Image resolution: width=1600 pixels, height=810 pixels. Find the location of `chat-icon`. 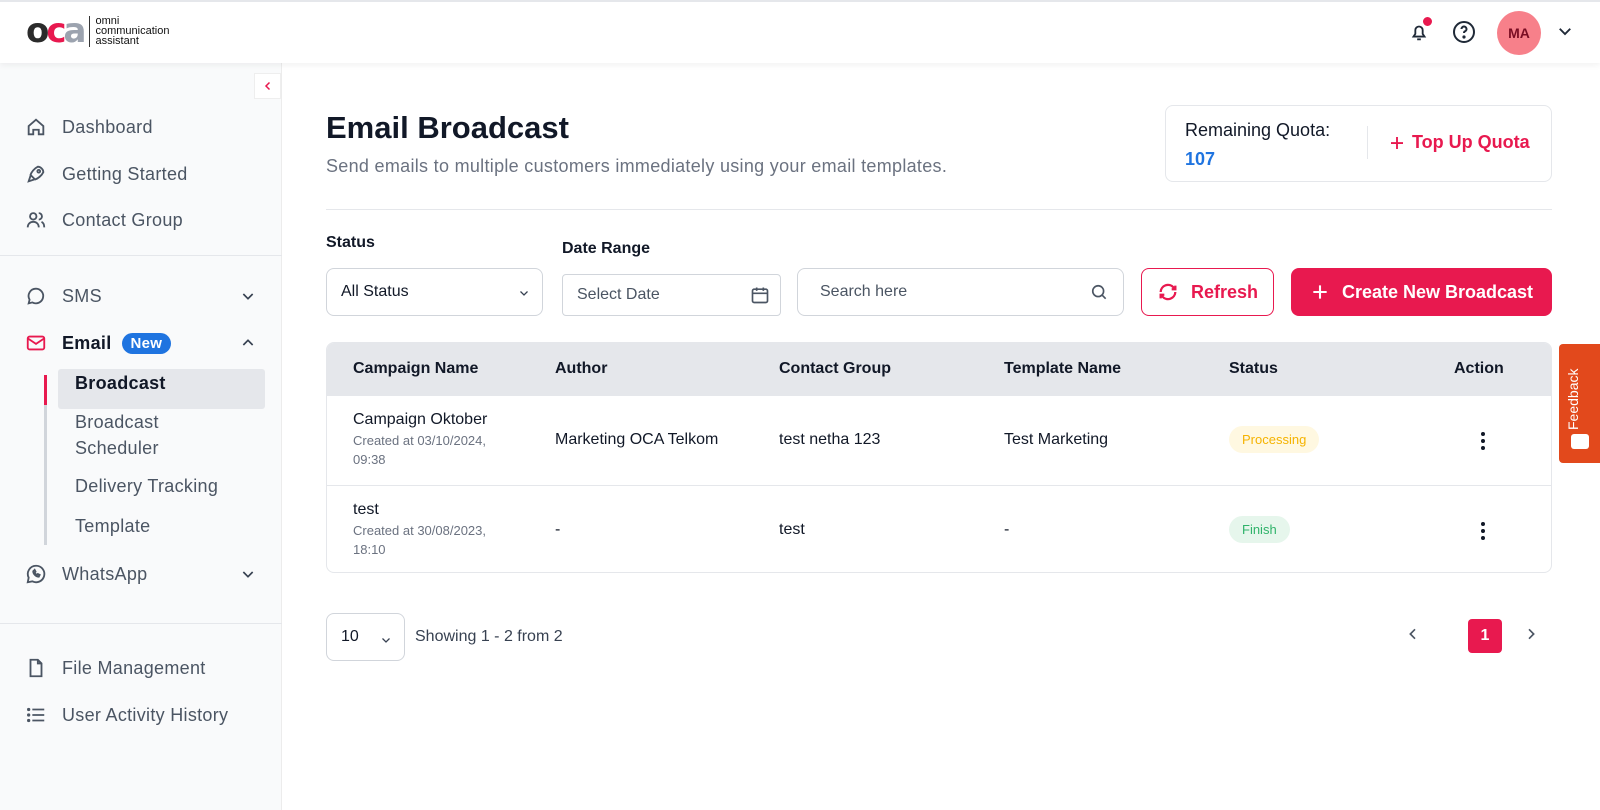

chat-icon is located at coordinates (36, 296).